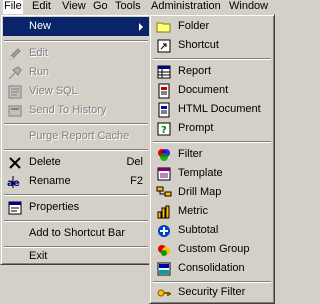 The width and height of the screenshot is (320, 304). I want to click on submenu-item-report: Report, so click(212, 71).